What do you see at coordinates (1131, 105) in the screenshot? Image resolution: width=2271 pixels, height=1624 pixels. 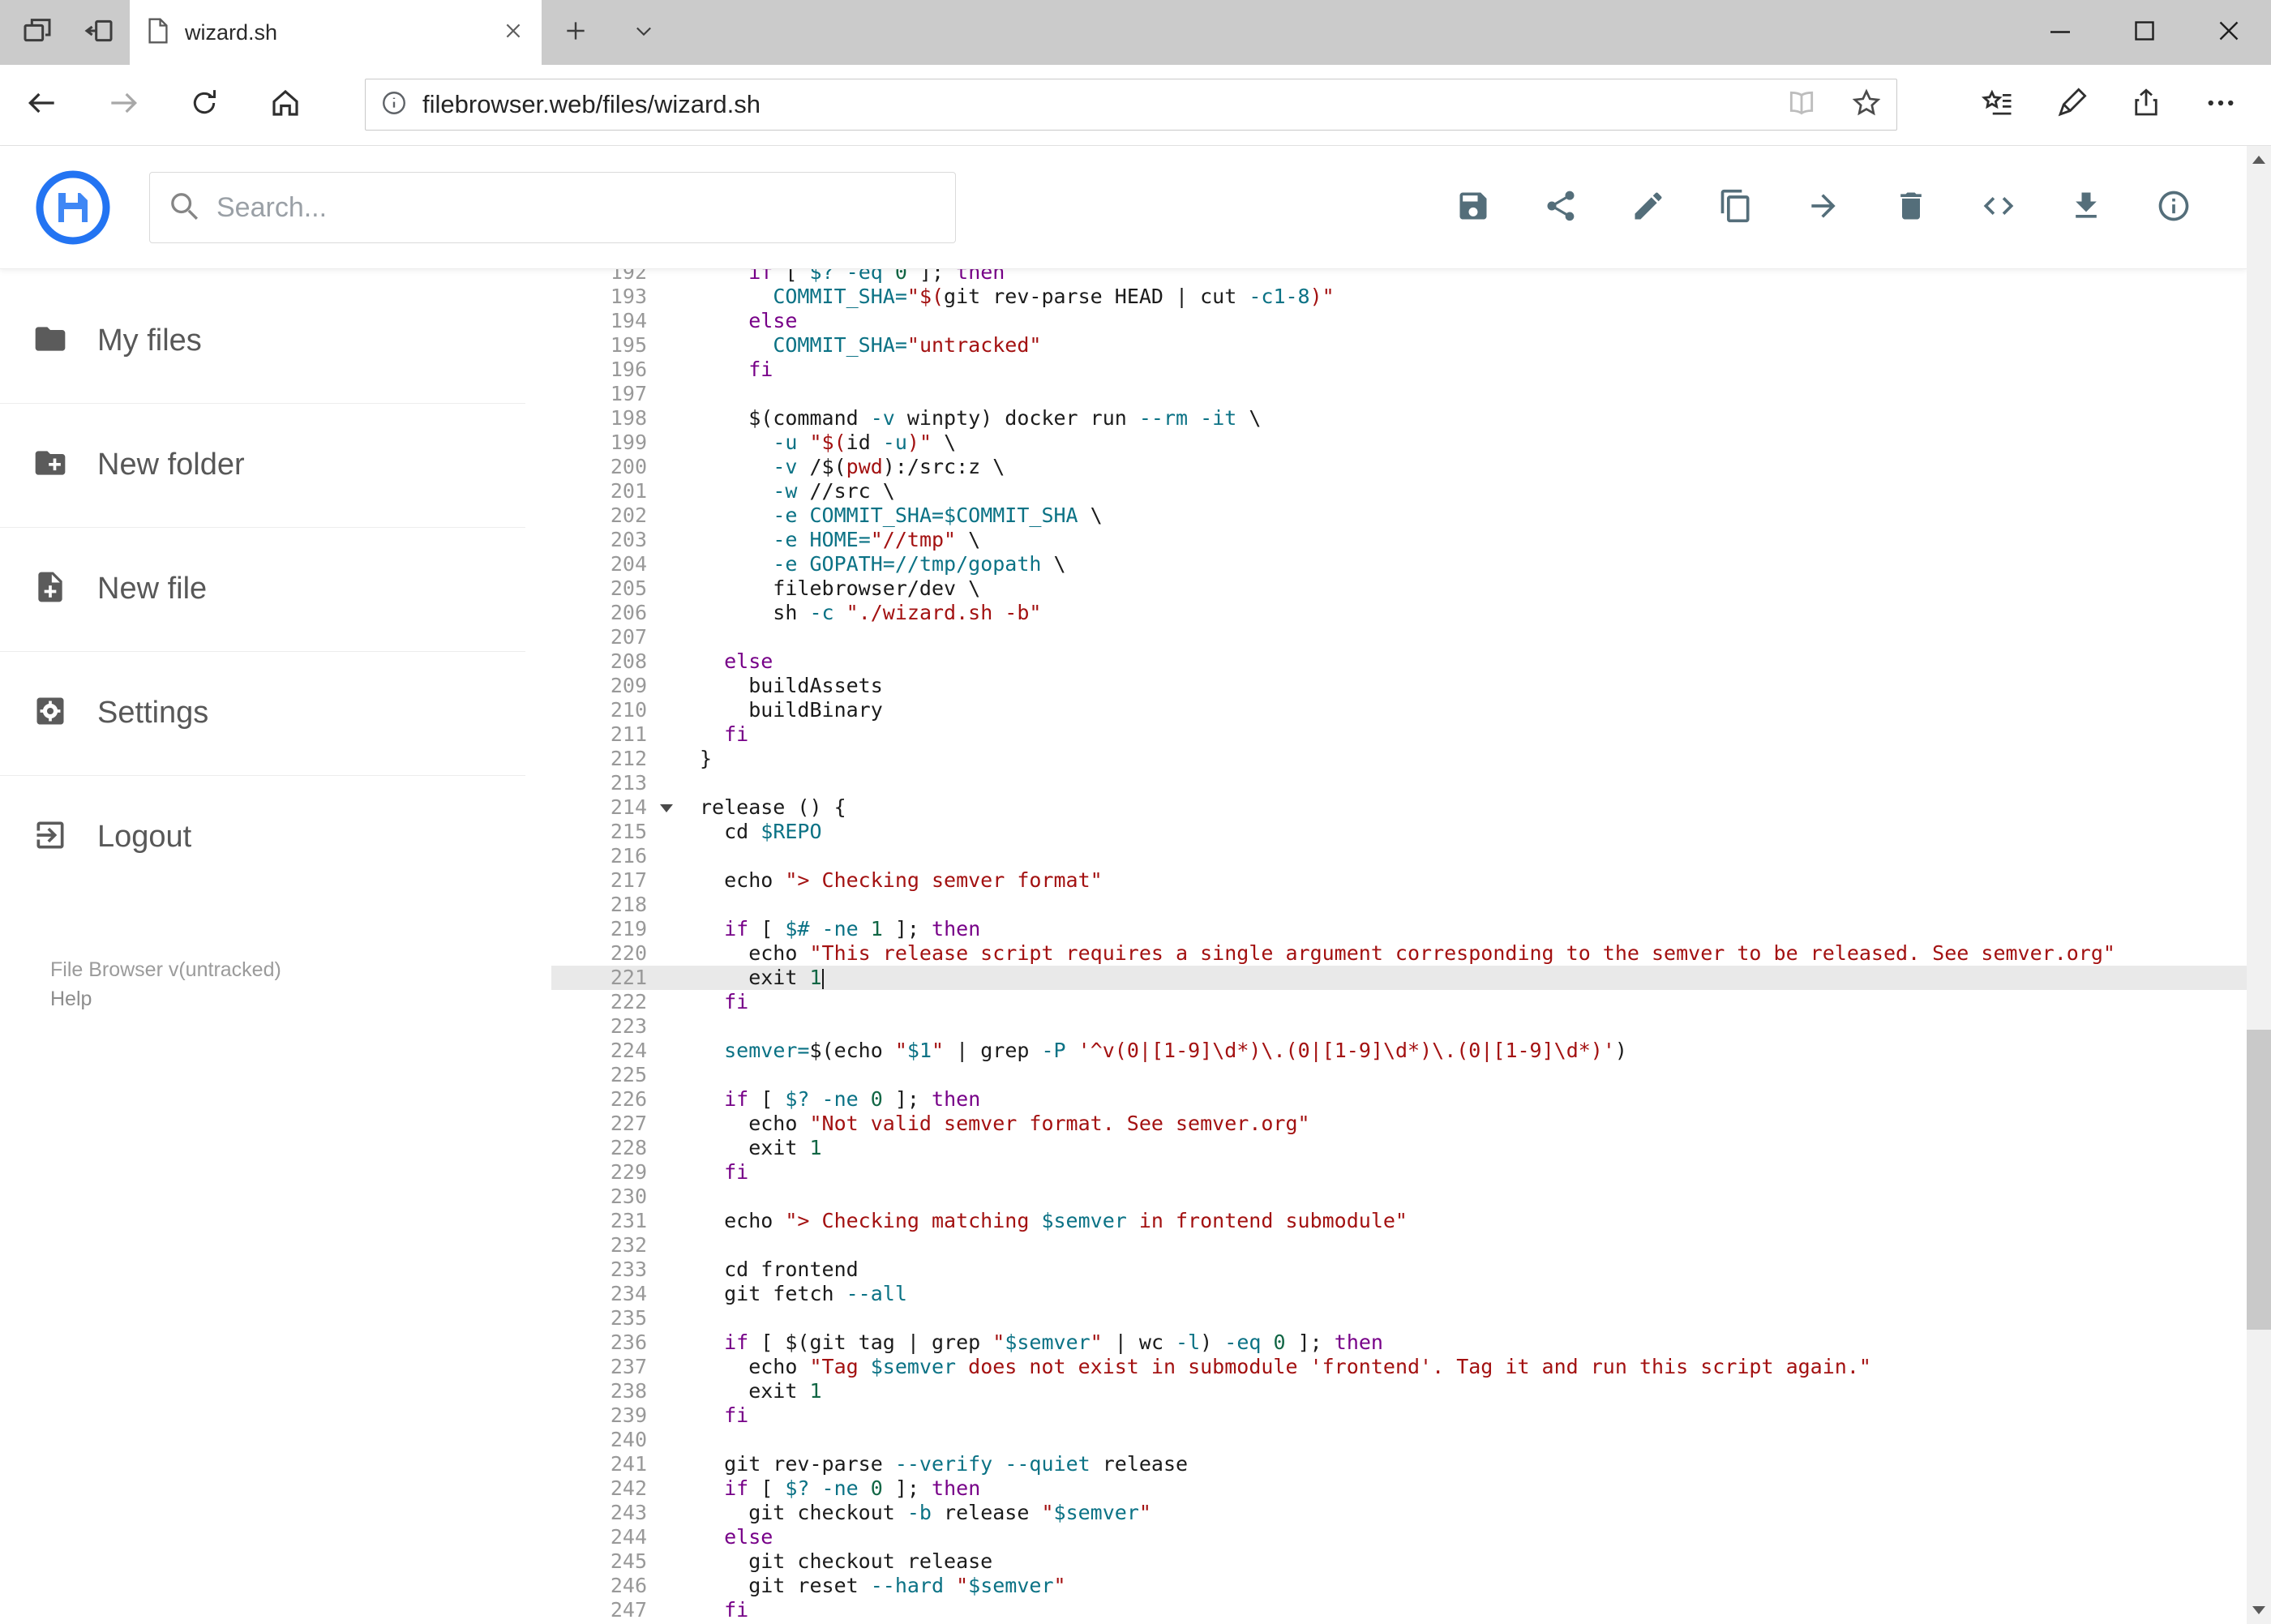 I see `url-field: filebrowser.web/files/wizard.sh` at bounding box center [1131, 105].